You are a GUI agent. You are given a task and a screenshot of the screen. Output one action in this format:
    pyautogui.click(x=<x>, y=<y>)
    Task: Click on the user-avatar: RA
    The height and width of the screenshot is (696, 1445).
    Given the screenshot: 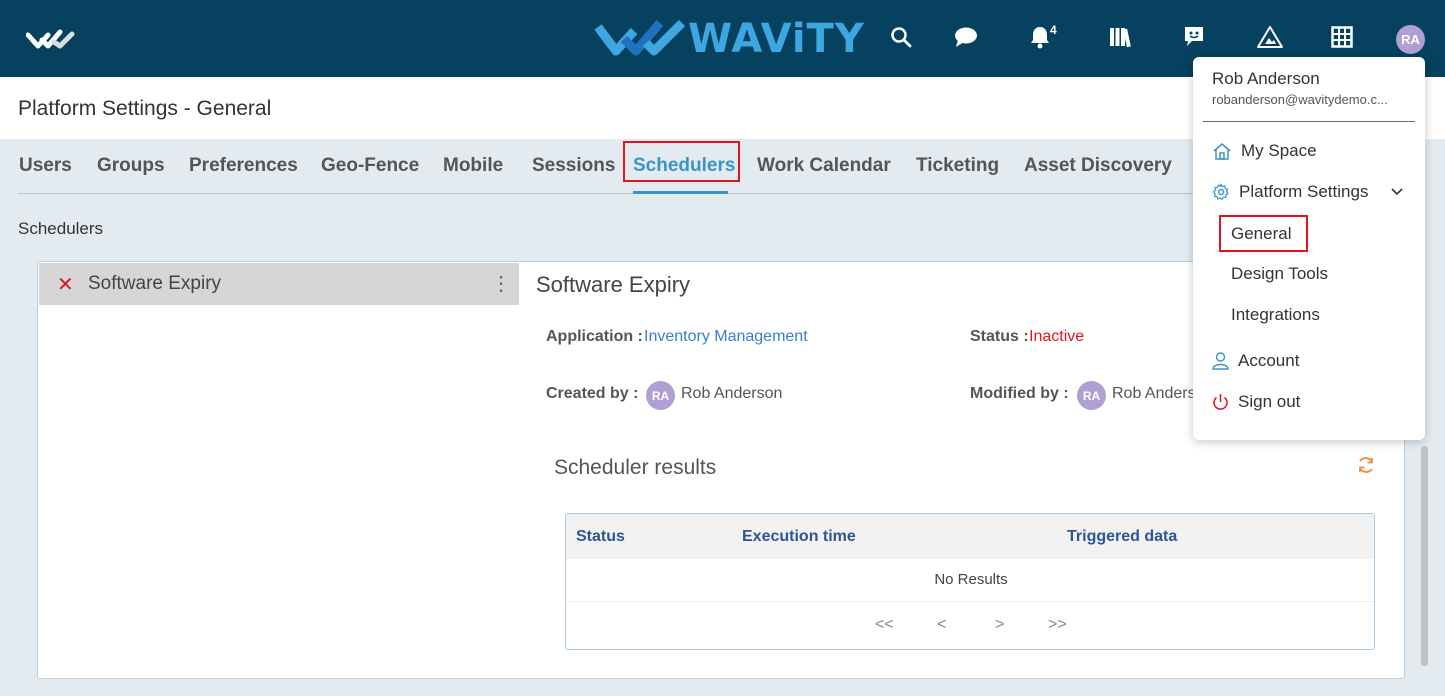 What is the action you would take?
    pyautogui.click(x=1410, y=39)
    